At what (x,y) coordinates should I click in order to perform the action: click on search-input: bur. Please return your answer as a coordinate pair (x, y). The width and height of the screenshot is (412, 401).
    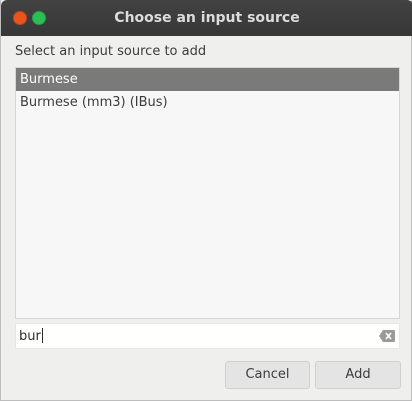
    Looking at the image, I should click on (207, 336).